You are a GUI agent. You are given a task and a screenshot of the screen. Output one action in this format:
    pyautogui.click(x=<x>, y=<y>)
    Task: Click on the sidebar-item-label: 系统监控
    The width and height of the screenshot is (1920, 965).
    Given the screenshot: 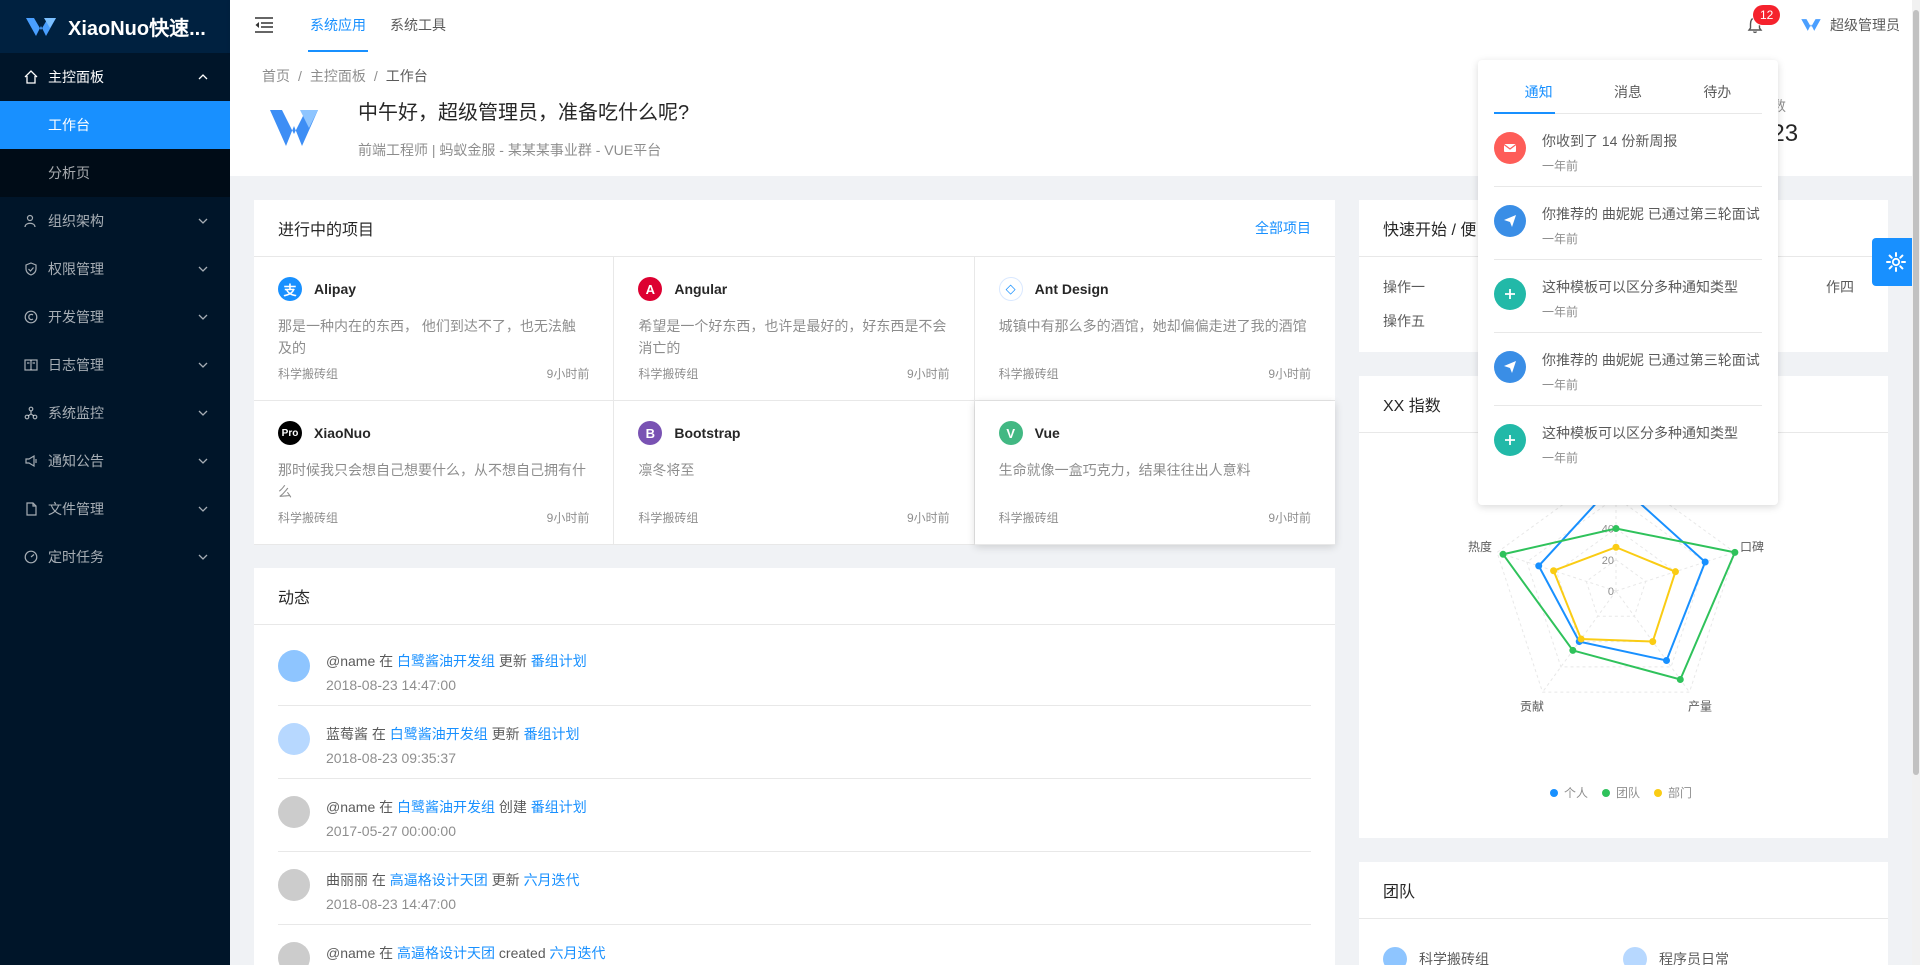 What is the action you would take?
    pyautogui.click(x=76, y=413)
    